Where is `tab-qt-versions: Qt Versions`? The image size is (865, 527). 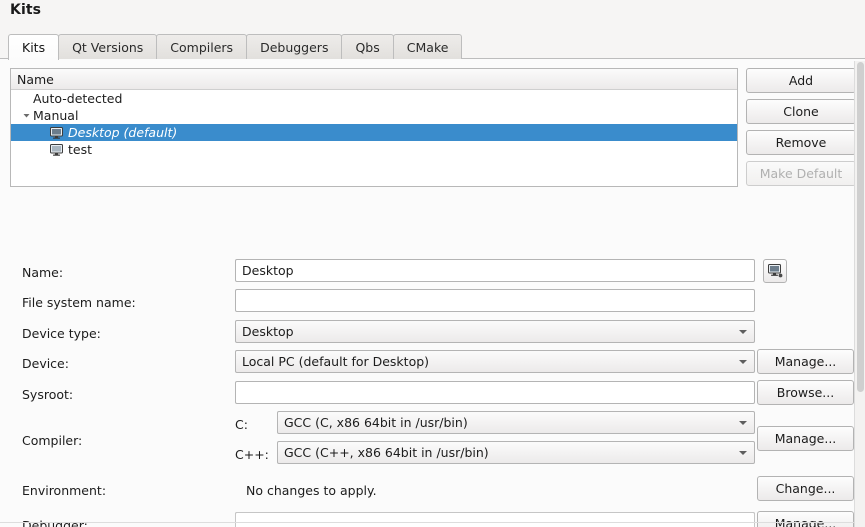
tab-qt-versions: Qt Versions is located at coordinates (108, 46).